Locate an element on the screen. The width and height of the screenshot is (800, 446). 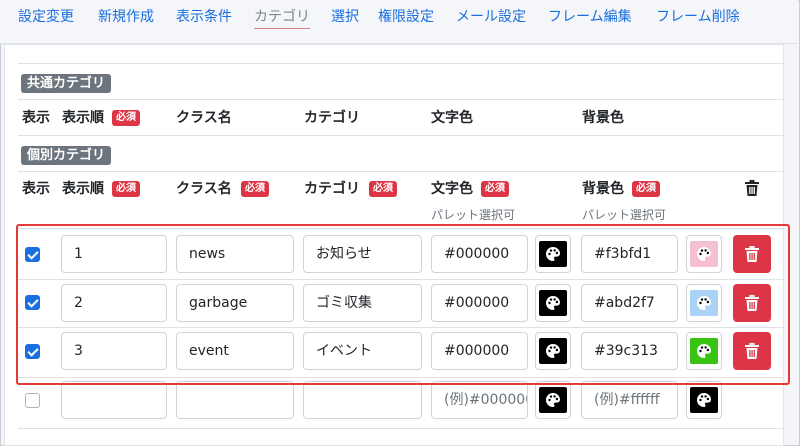
category-input: お知らせ is located at coordinates (362, 254).